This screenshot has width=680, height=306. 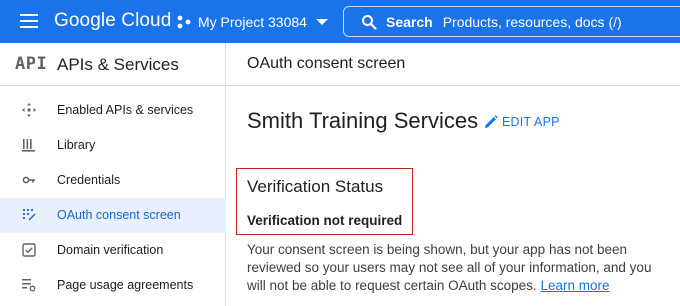 I want to click on page-title: OAuth consent screen, so click(x=326, y=63).